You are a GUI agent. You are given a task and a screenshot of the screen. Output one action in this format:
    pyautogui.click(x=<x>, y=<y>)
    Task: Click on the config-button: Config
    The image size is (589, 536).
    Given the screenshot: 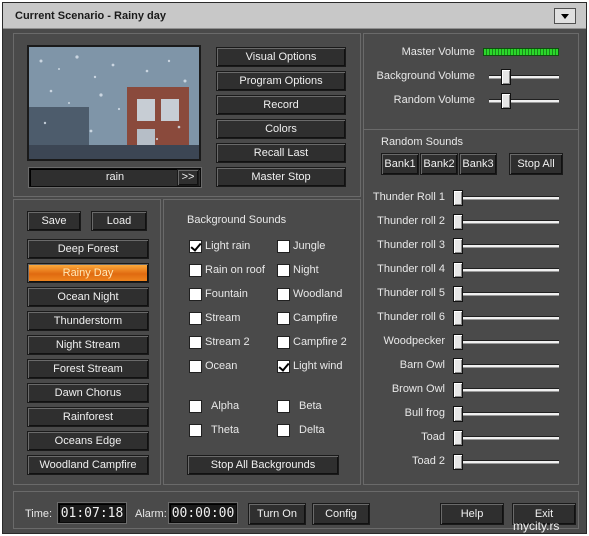 What is the action you would take?
    pyautogui.click(x=341, y=514)
    